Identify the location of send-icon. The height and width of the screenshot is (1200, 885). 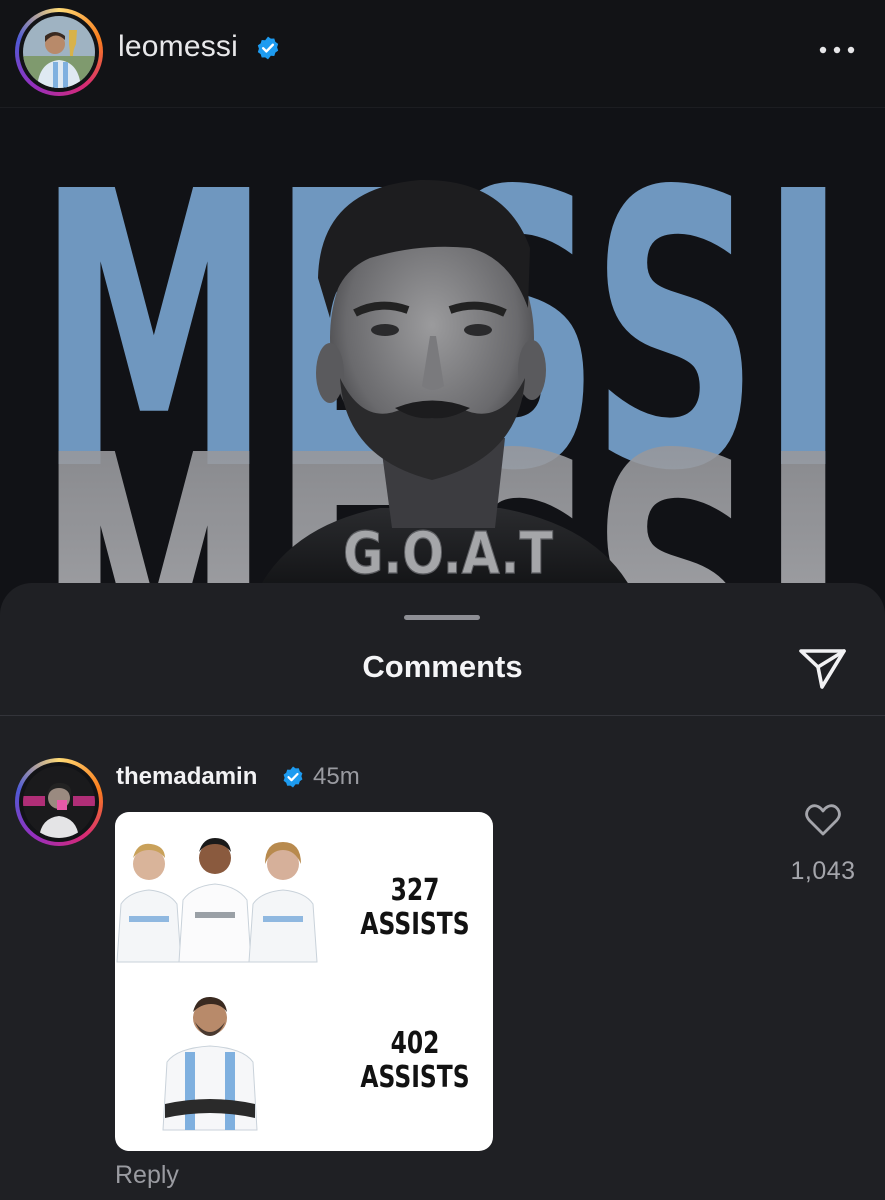
(823, 668).